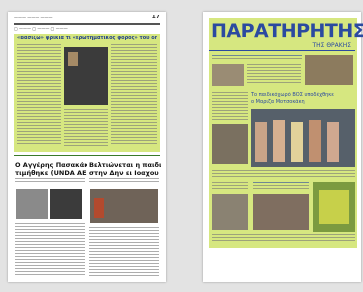  Describe the element at coordinates (281, 212) in the screenshot. I see `front-photo-bottom-mid` at that location.